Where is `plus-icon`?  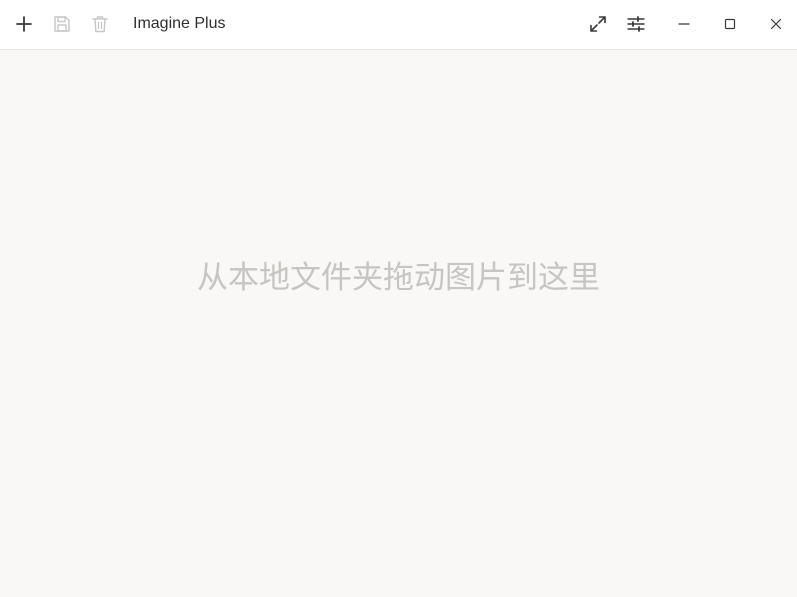 plus-icon is located at coordinates (24, 24).